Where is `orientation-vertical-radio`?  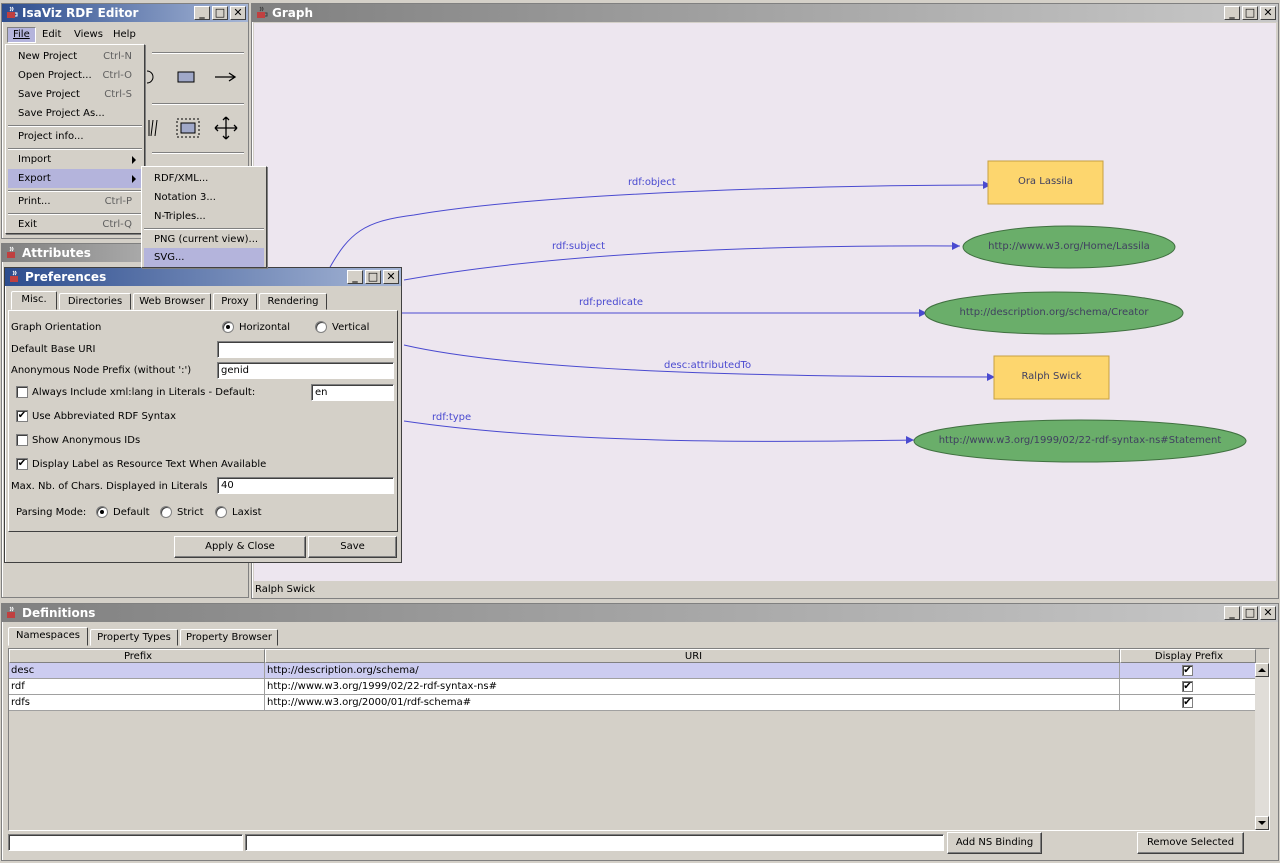
orientation-vertical-radio is located at coordinates (321, 327).